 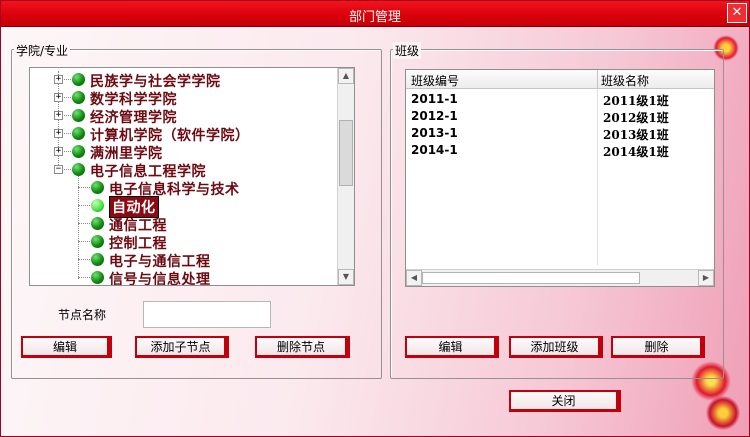 What do you see at coordinates (374, 17) in the screenshot?
I see `window-title: 部门管理` at bounding box center [374, 17].